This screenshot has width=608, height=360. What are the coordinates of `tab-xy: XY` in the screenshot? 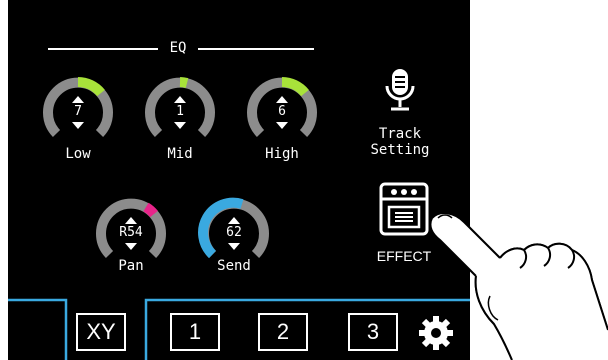 It's located at (101, 332).